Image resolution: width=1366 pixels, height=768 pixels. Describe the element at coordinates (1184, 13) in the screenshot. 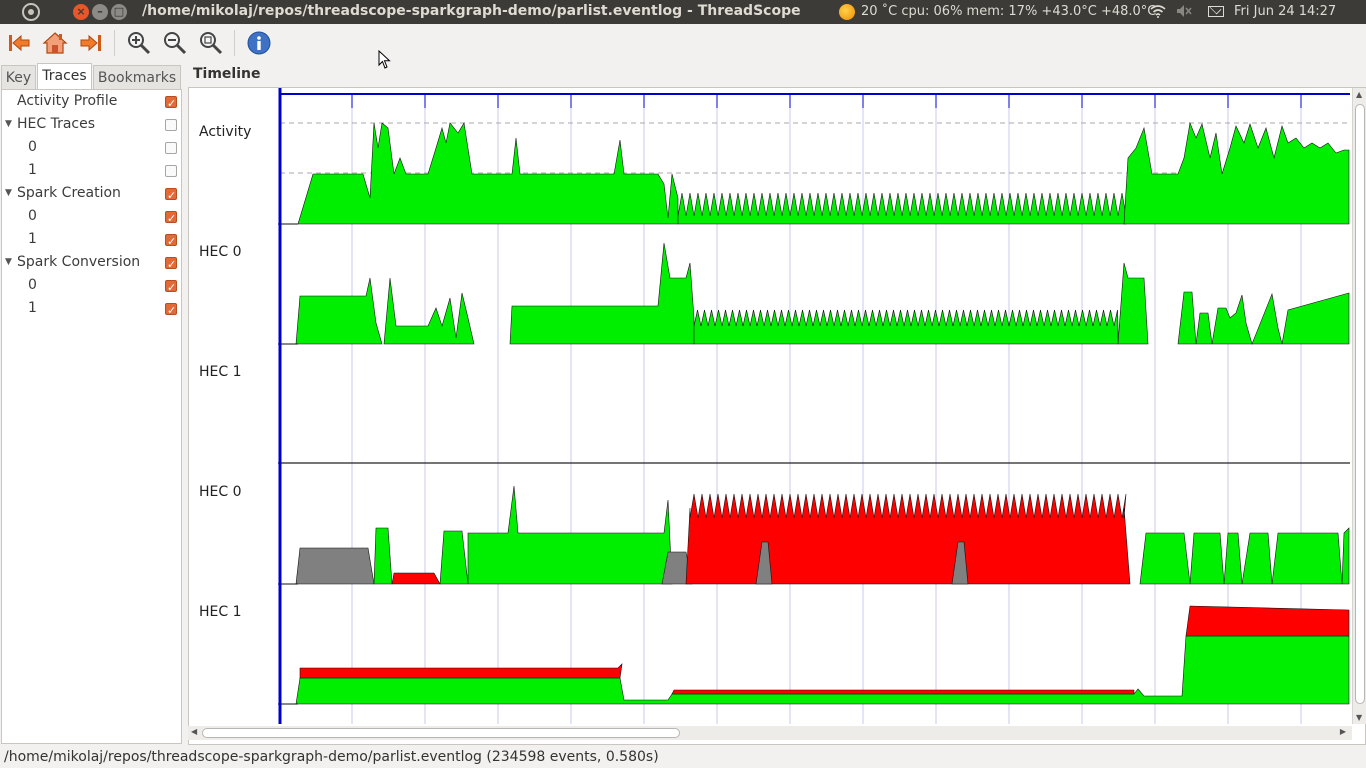

I see `volume-muted-icon` at that location.